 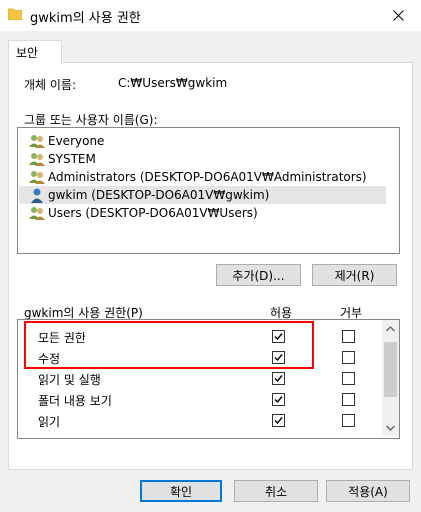 I want to click on window-title: gwkim의 사용 권한, so click(x=85, y=18).